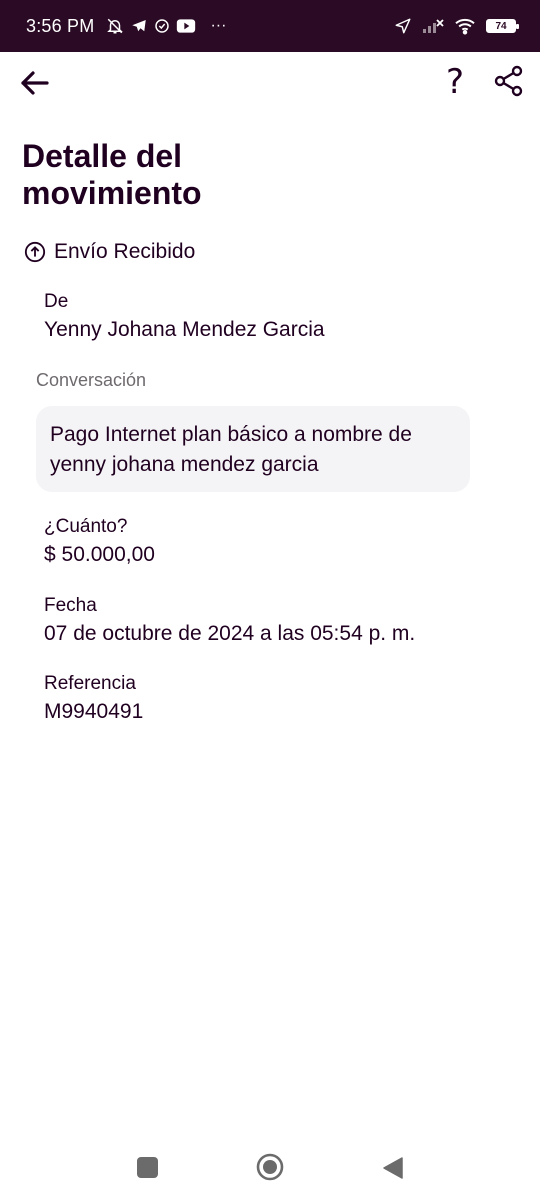  What do you see at coordinates (230, 633) in the screenshot?
I see `date-value: 07 de octubre de 2024 a las 05:54 p. m.` at bounding box center [230, 633].